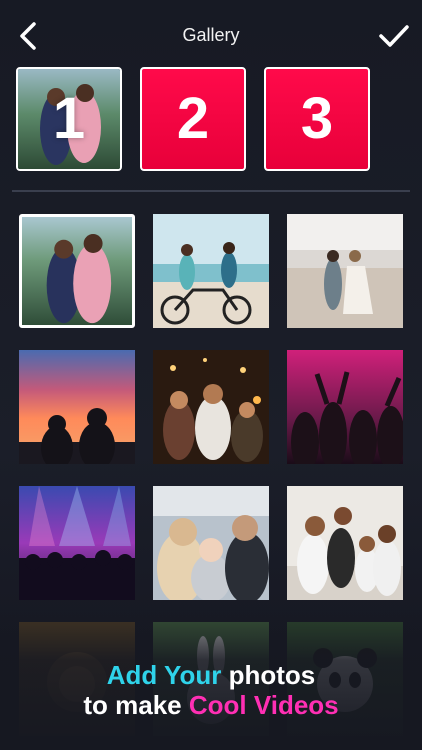 The image size is (422, 750). I want to click on slot-3: 3, so click(317, 119).